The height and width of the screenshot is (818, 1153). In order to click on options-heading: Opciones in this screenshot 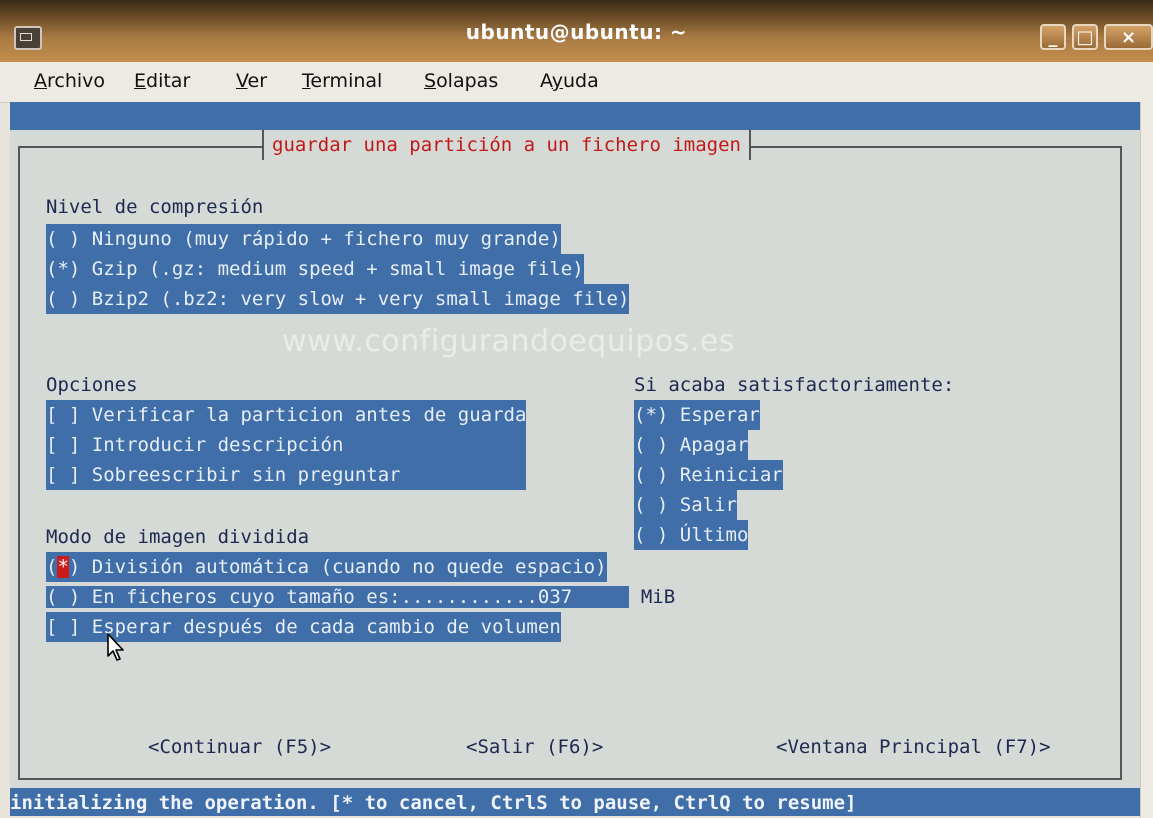, I will do `click(92, 385)`.